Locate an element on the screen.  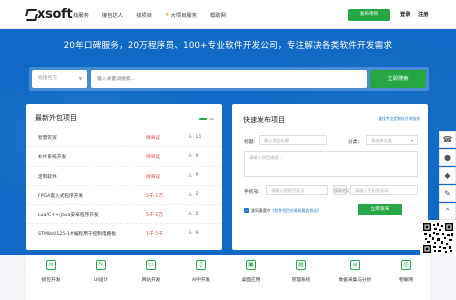
floating-sidebar: ☎ ● ◆ ✎ ⌃ is located at coordinates (447, 176).